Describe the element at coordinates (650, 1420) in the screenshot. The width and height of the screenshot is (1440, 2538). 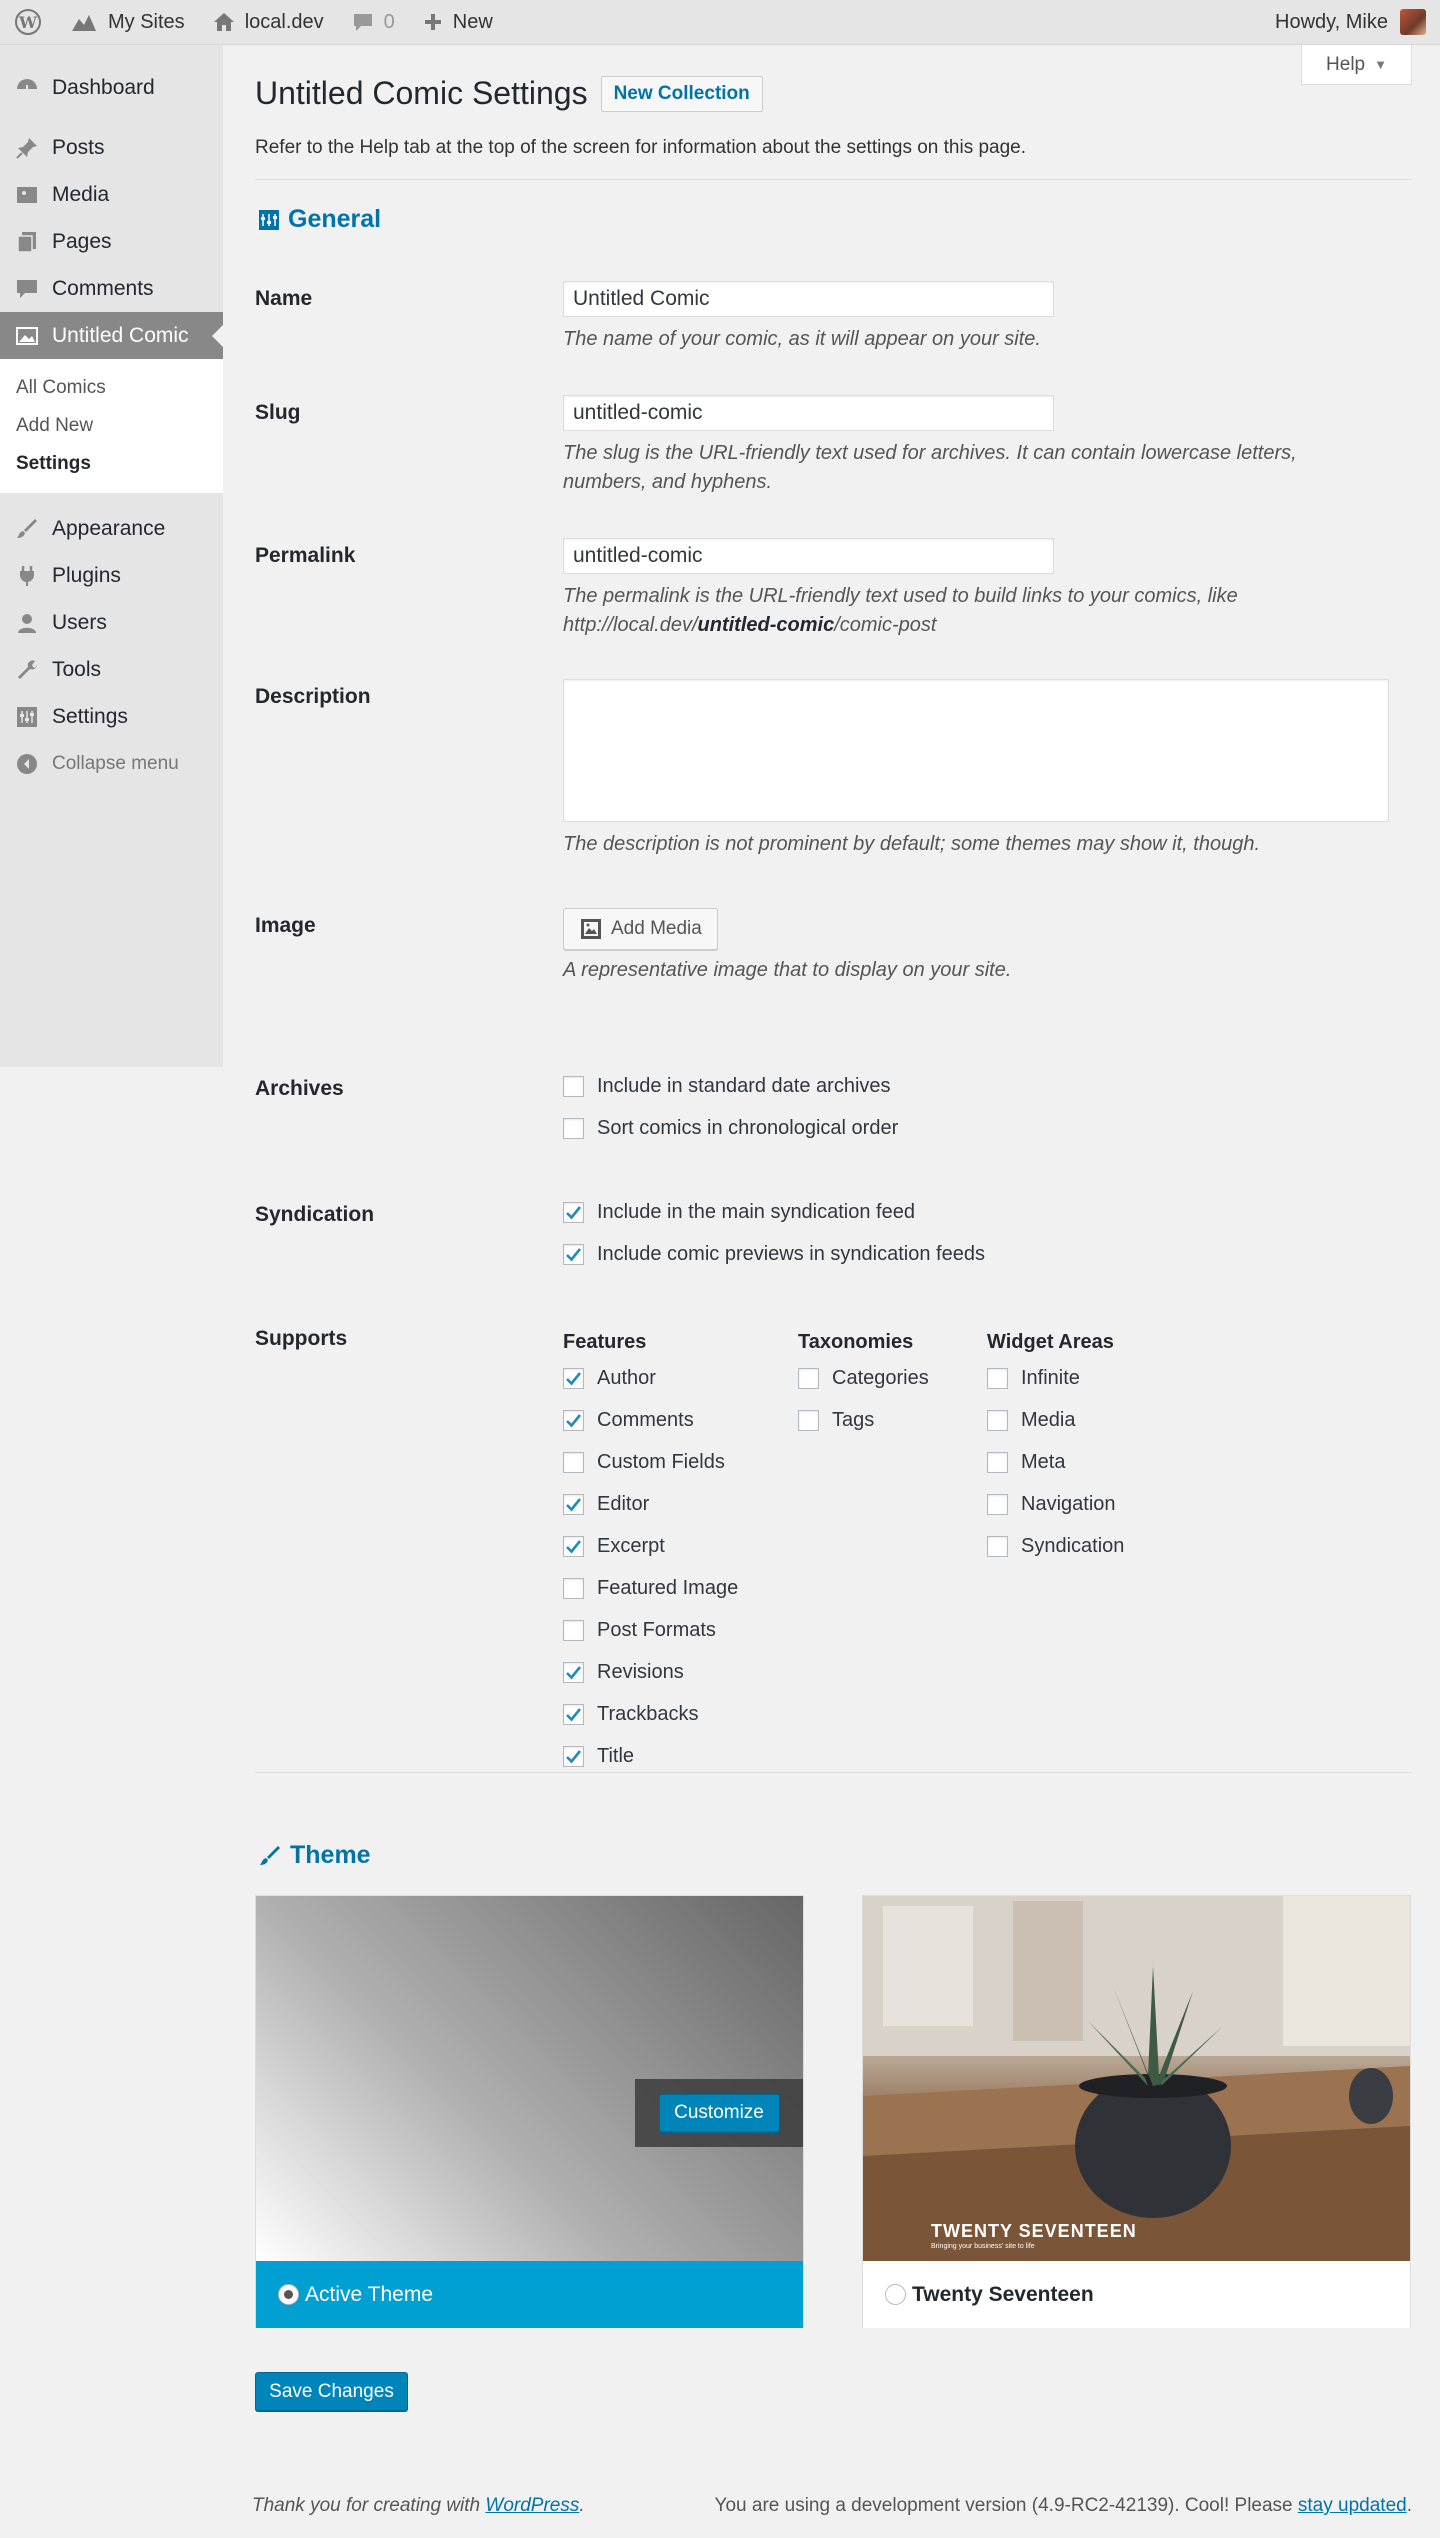
I see `feature-checkbox-comments: Comments` at that location.